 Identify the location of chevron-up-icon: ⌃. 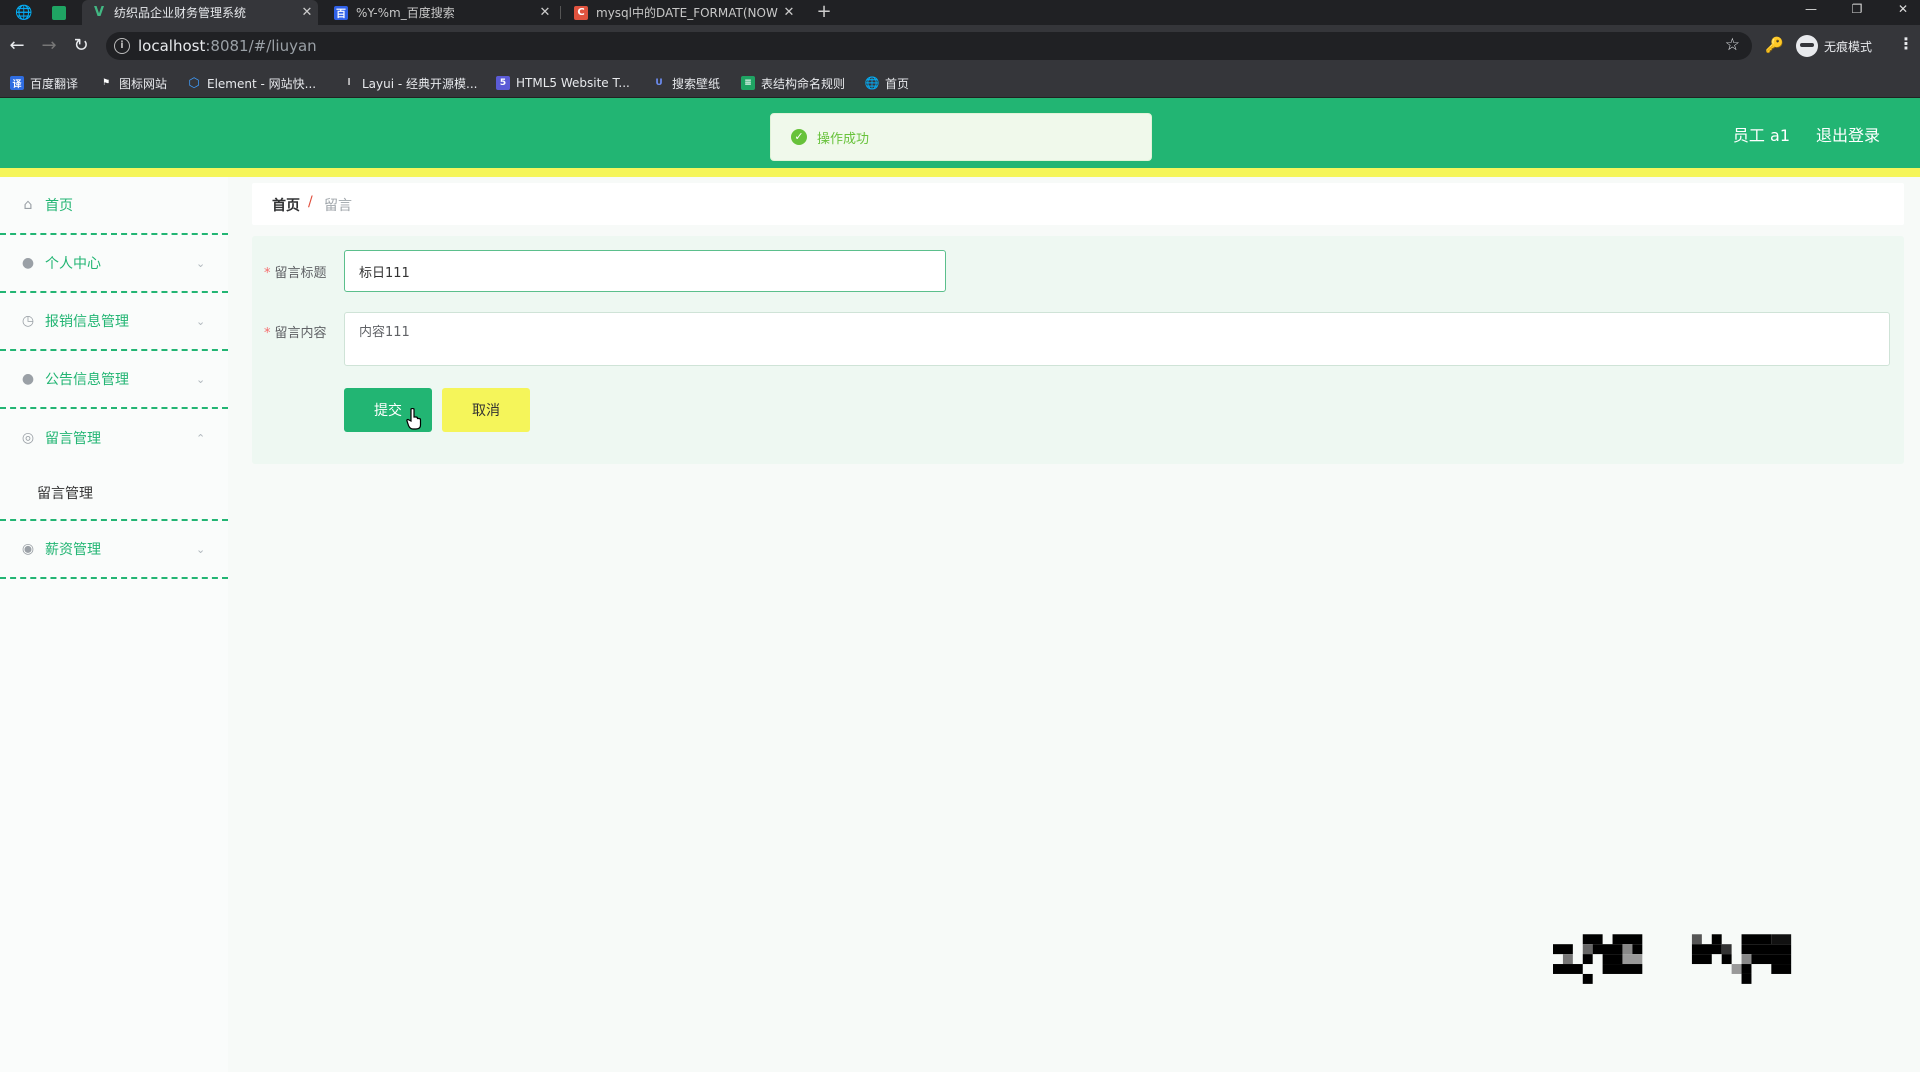
(201, 438).